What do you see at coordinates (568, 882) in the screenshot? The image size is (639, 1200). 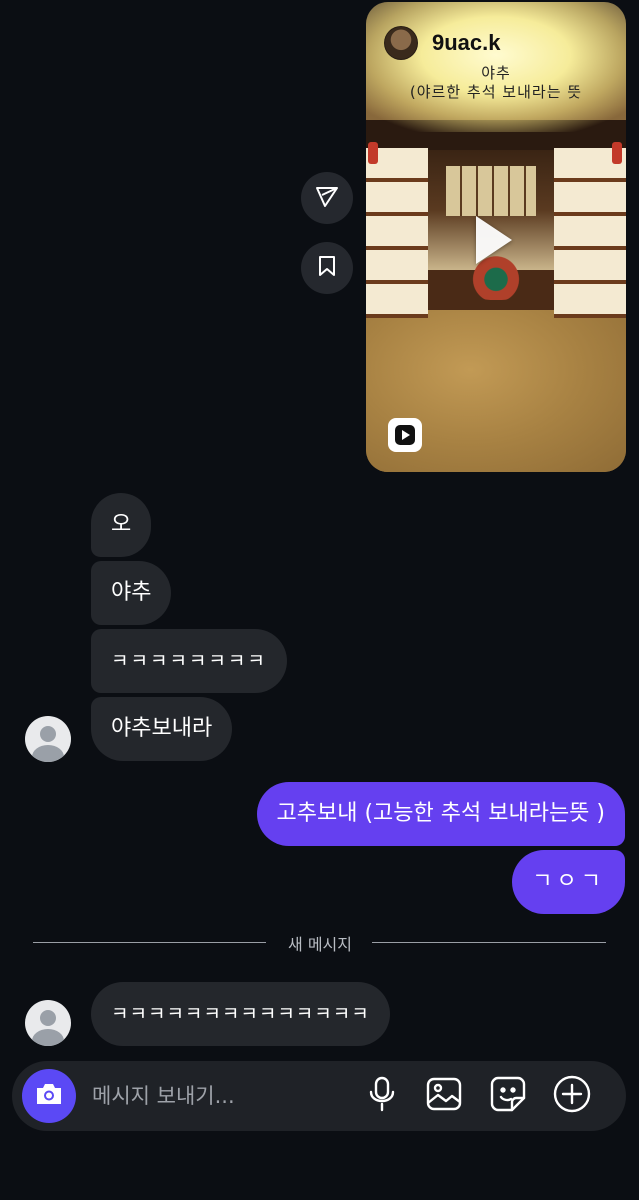 I see `outgoing-message: ㄱㅇㄱ` at bounding box center [568, 882].